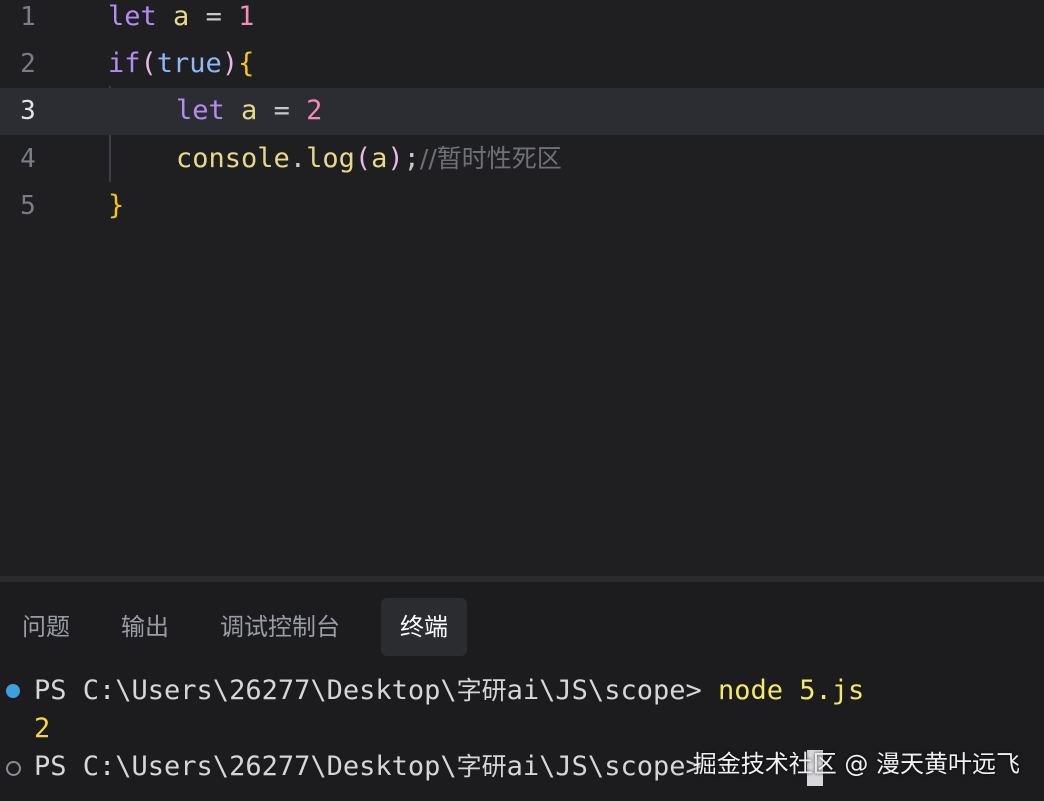 Image resolution: width=1044 pixels, height=801 pixels. I want to click on code-line-5: 5 }, so click(522, 212).